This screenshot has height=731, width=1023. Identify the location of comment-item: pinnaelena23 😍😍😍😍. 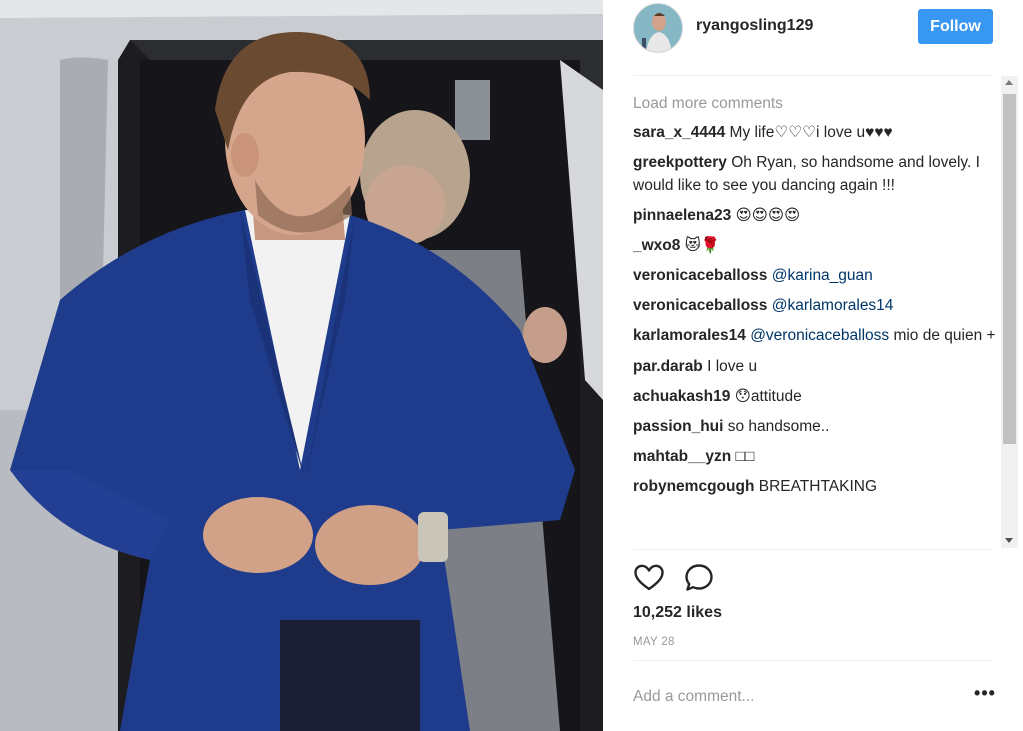
(815, 216).